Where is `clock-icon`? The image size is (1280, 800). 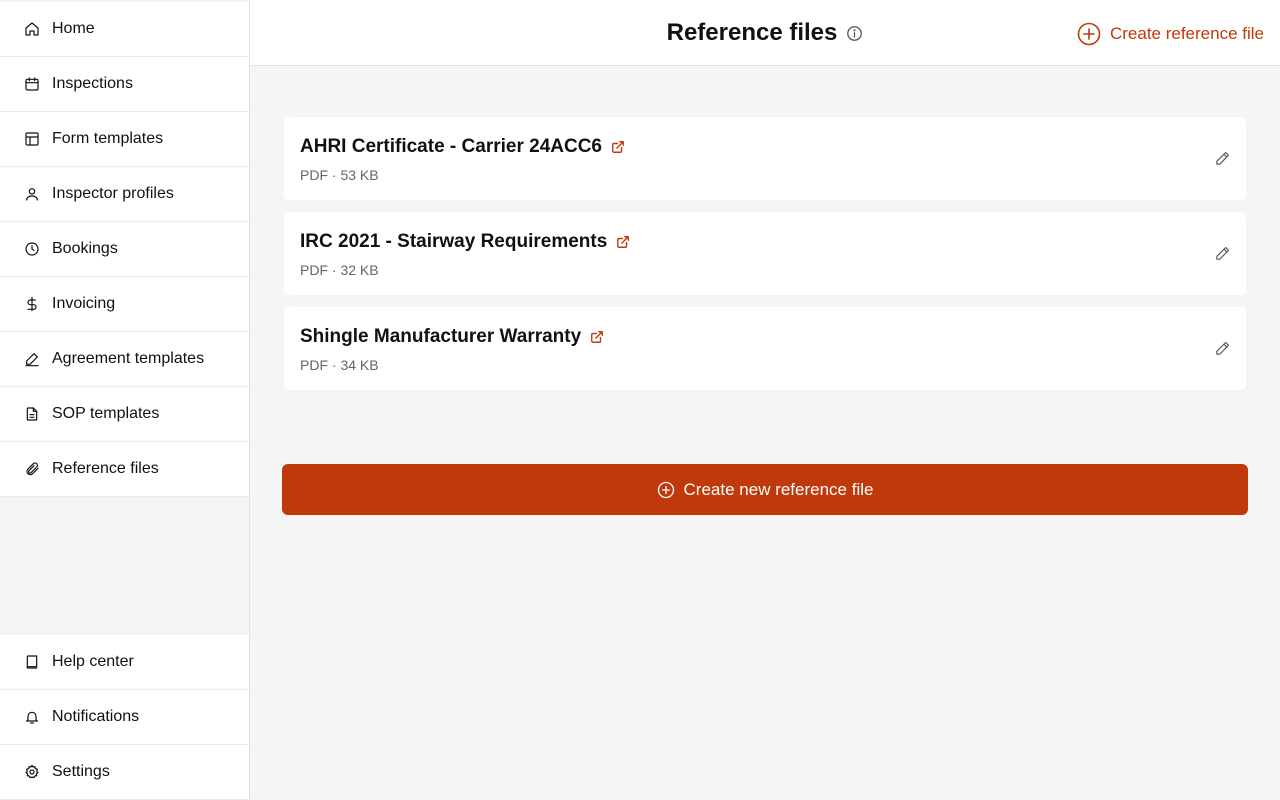 clock-icon is located at coordinates (32, 249).